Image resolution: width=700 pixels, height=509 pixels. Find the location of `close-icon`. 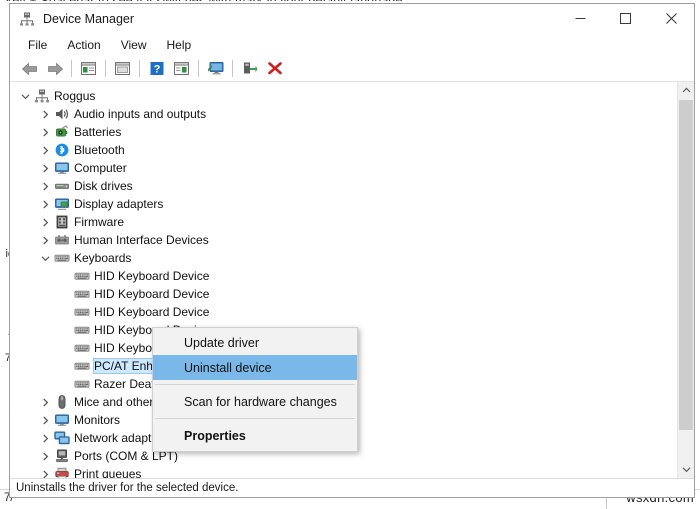

close-icon is located at coordinates (671, 18).